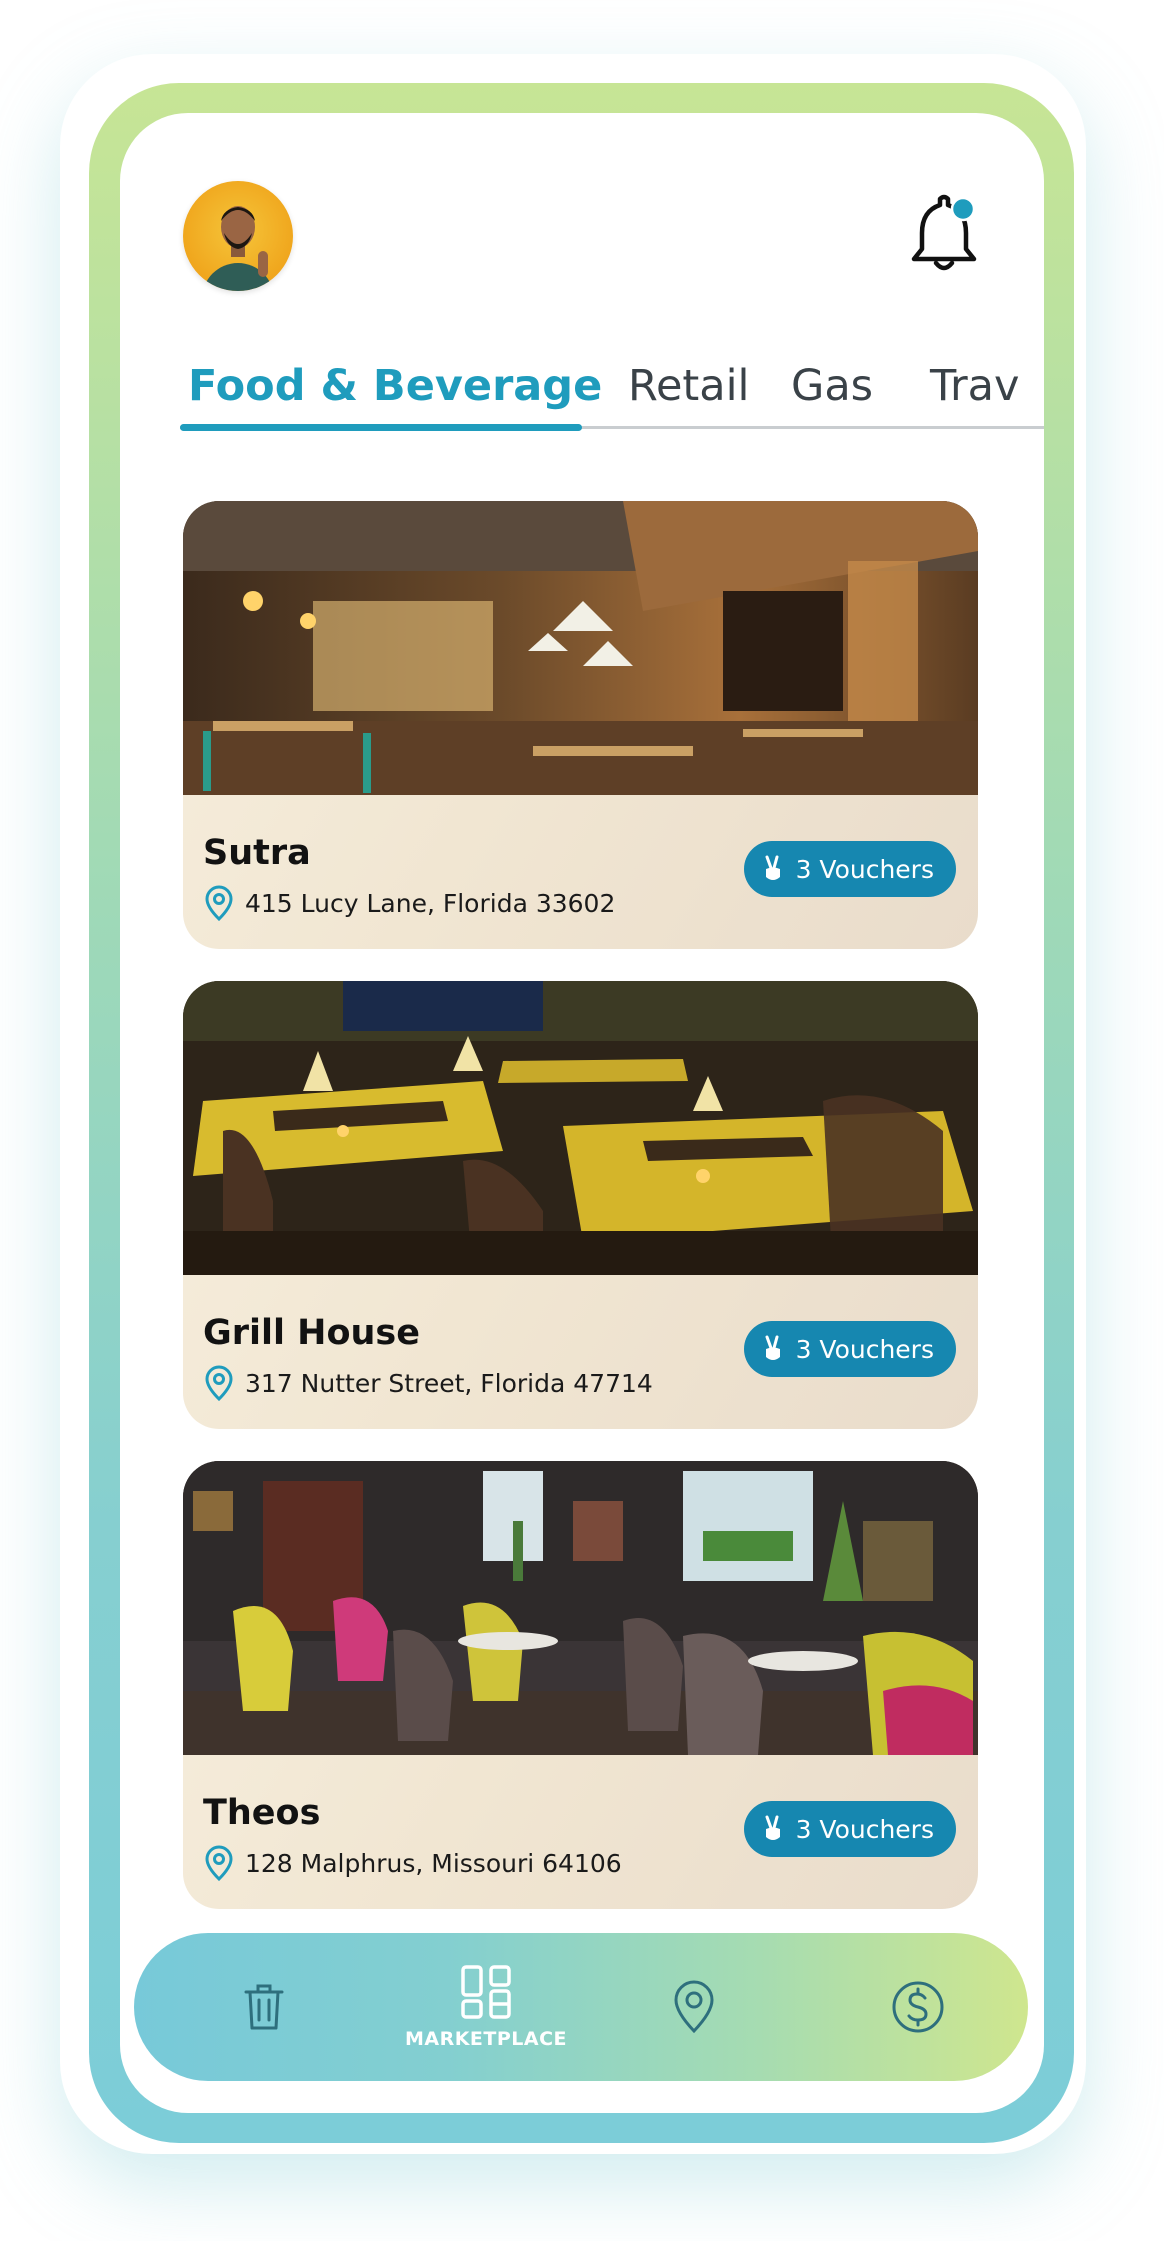  What do you see at coordinates (262, 1813) in the screenshot?
I see `restaurant-name: Theos` at bounding box center [262, 1813].